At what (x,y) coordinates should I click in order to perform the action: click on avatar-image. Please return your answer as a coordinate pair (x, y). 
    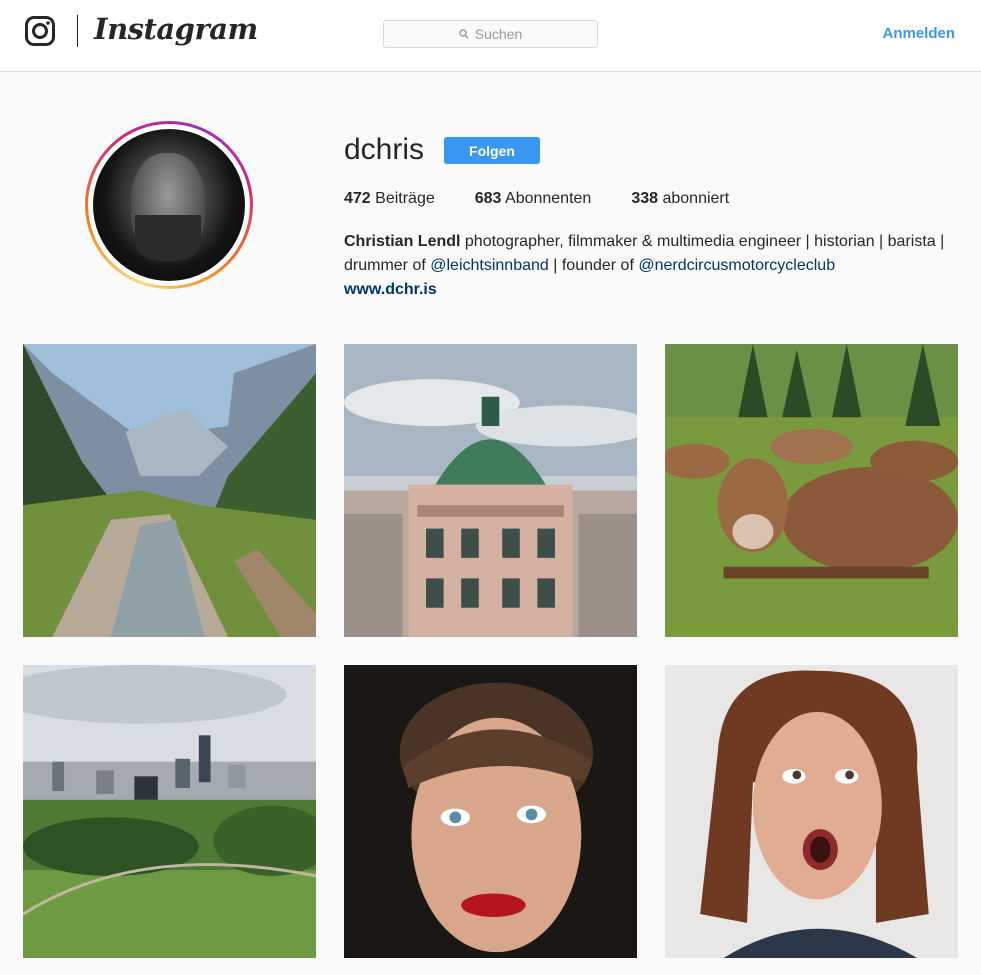
    Looking at the image, I should click on (169, 205).